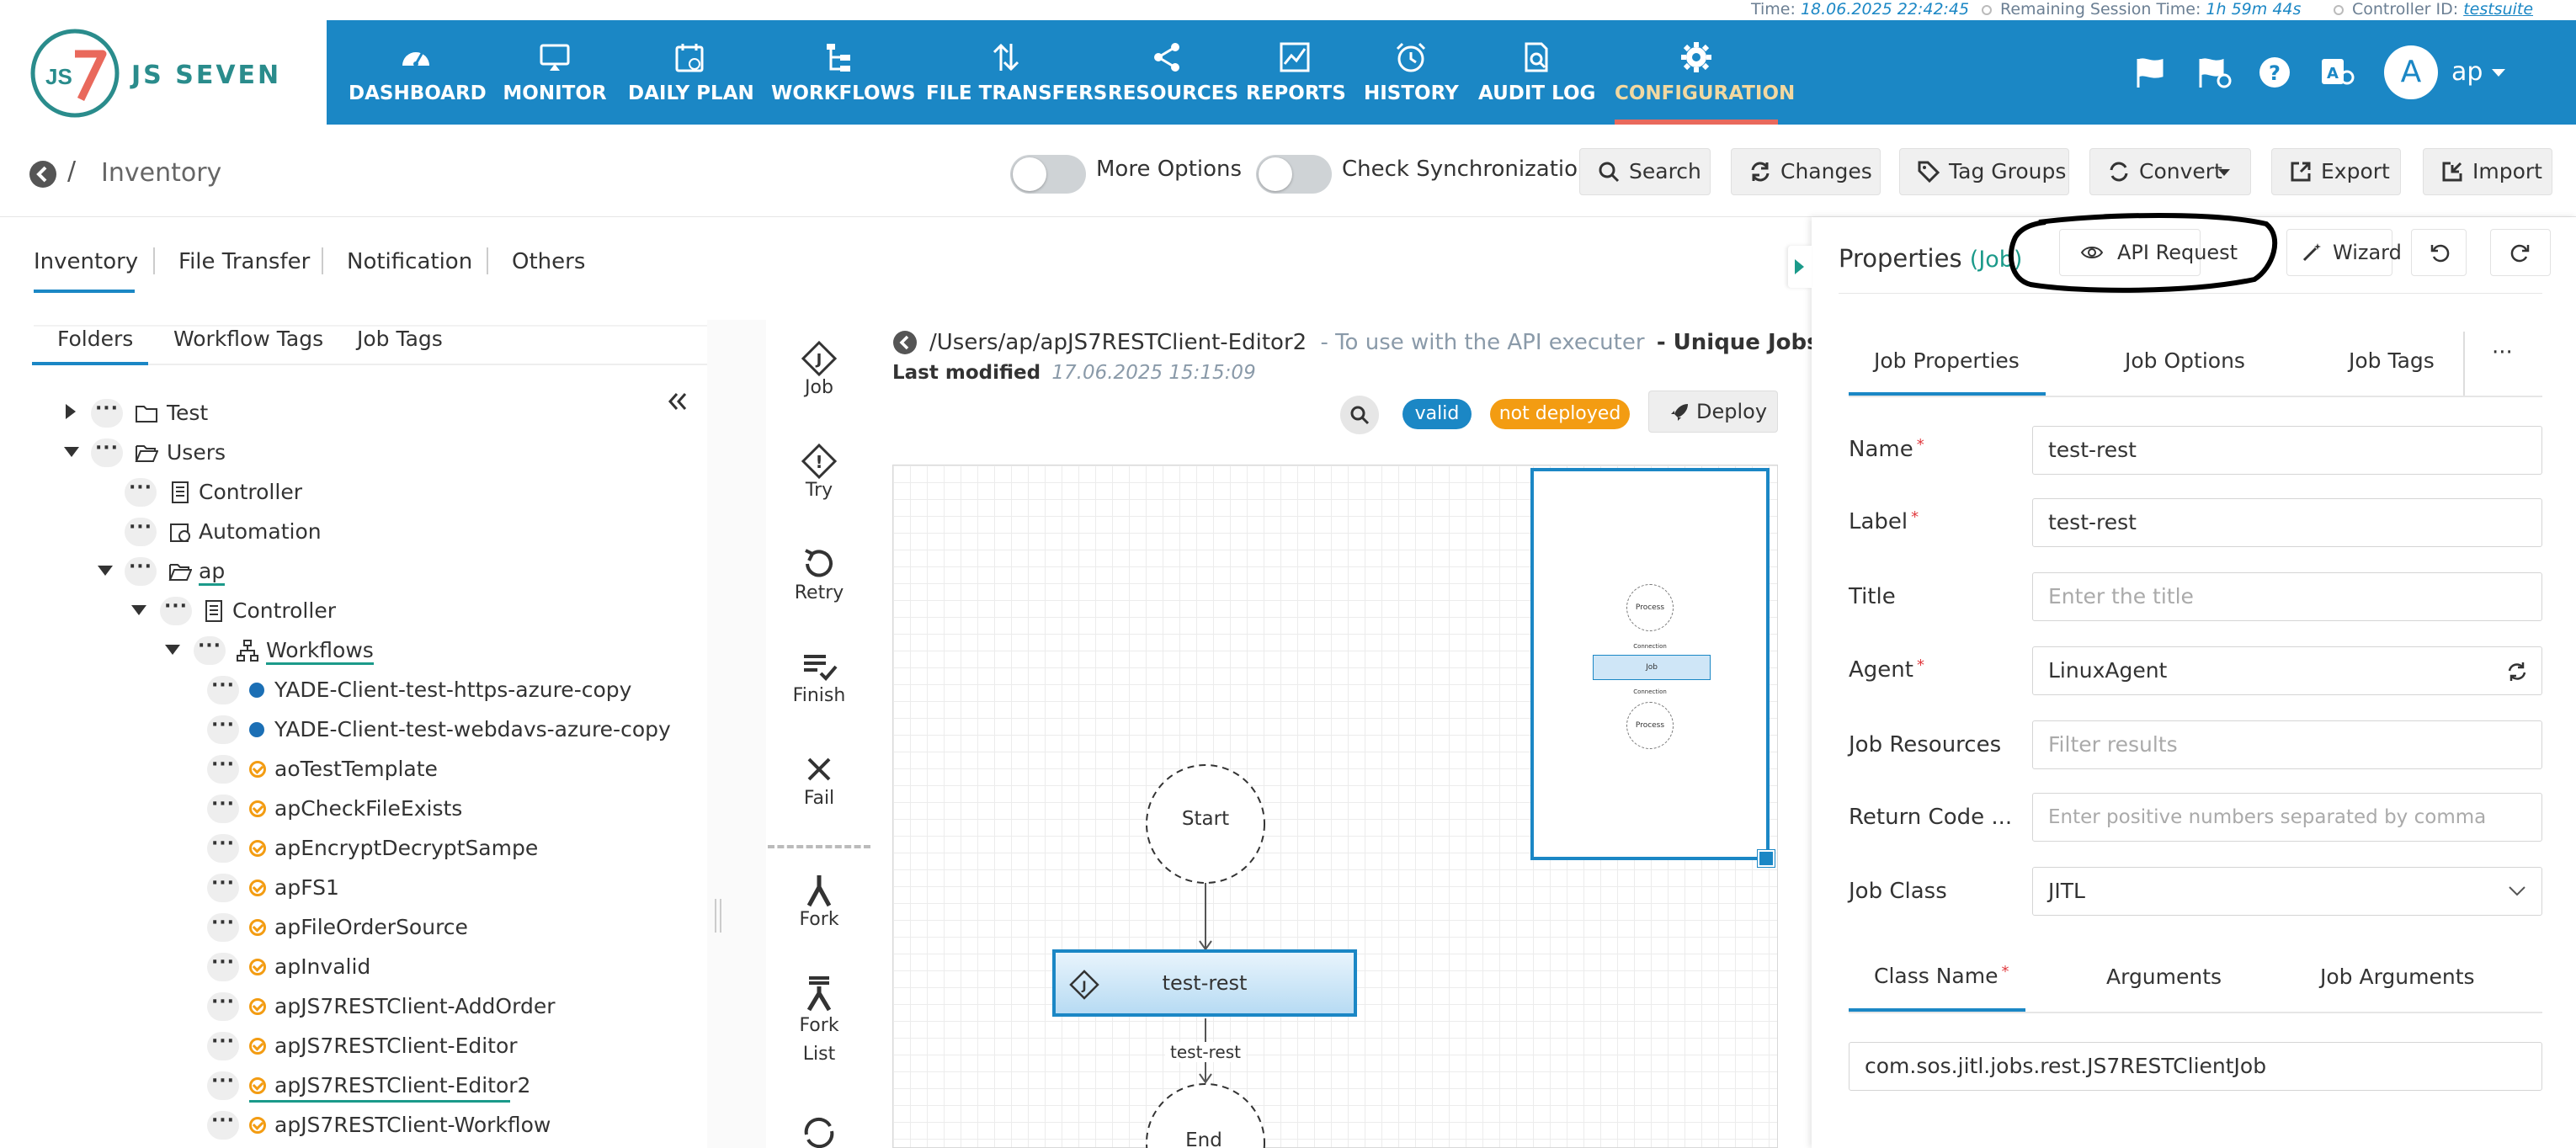 Image resolution: width=2576 pixels, height=1148 pixels. What do you see at coordinates (1645, 172) in the screenshot?
I see `search-button: Search` at bounding box center [1645, 172].